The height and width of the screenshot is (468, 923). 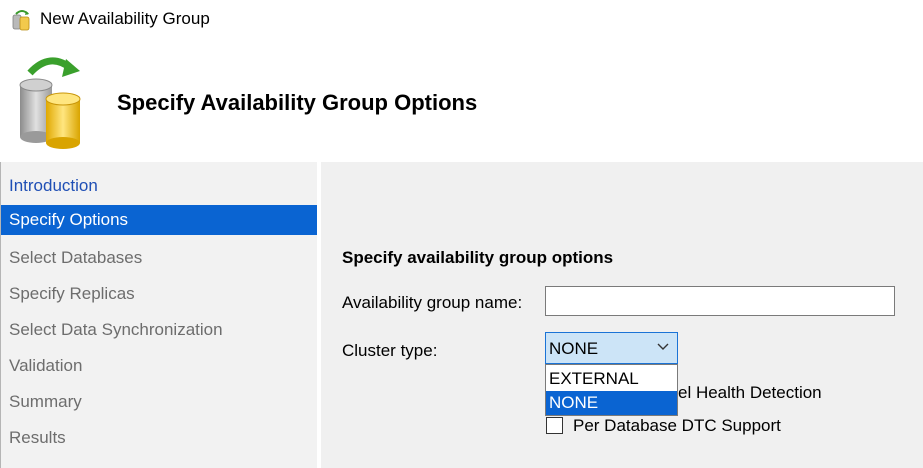 What do you see at coordinates (37, 437) in the screenshot?
I see `nav-item-results: Results` at bounding box center [37, 437].